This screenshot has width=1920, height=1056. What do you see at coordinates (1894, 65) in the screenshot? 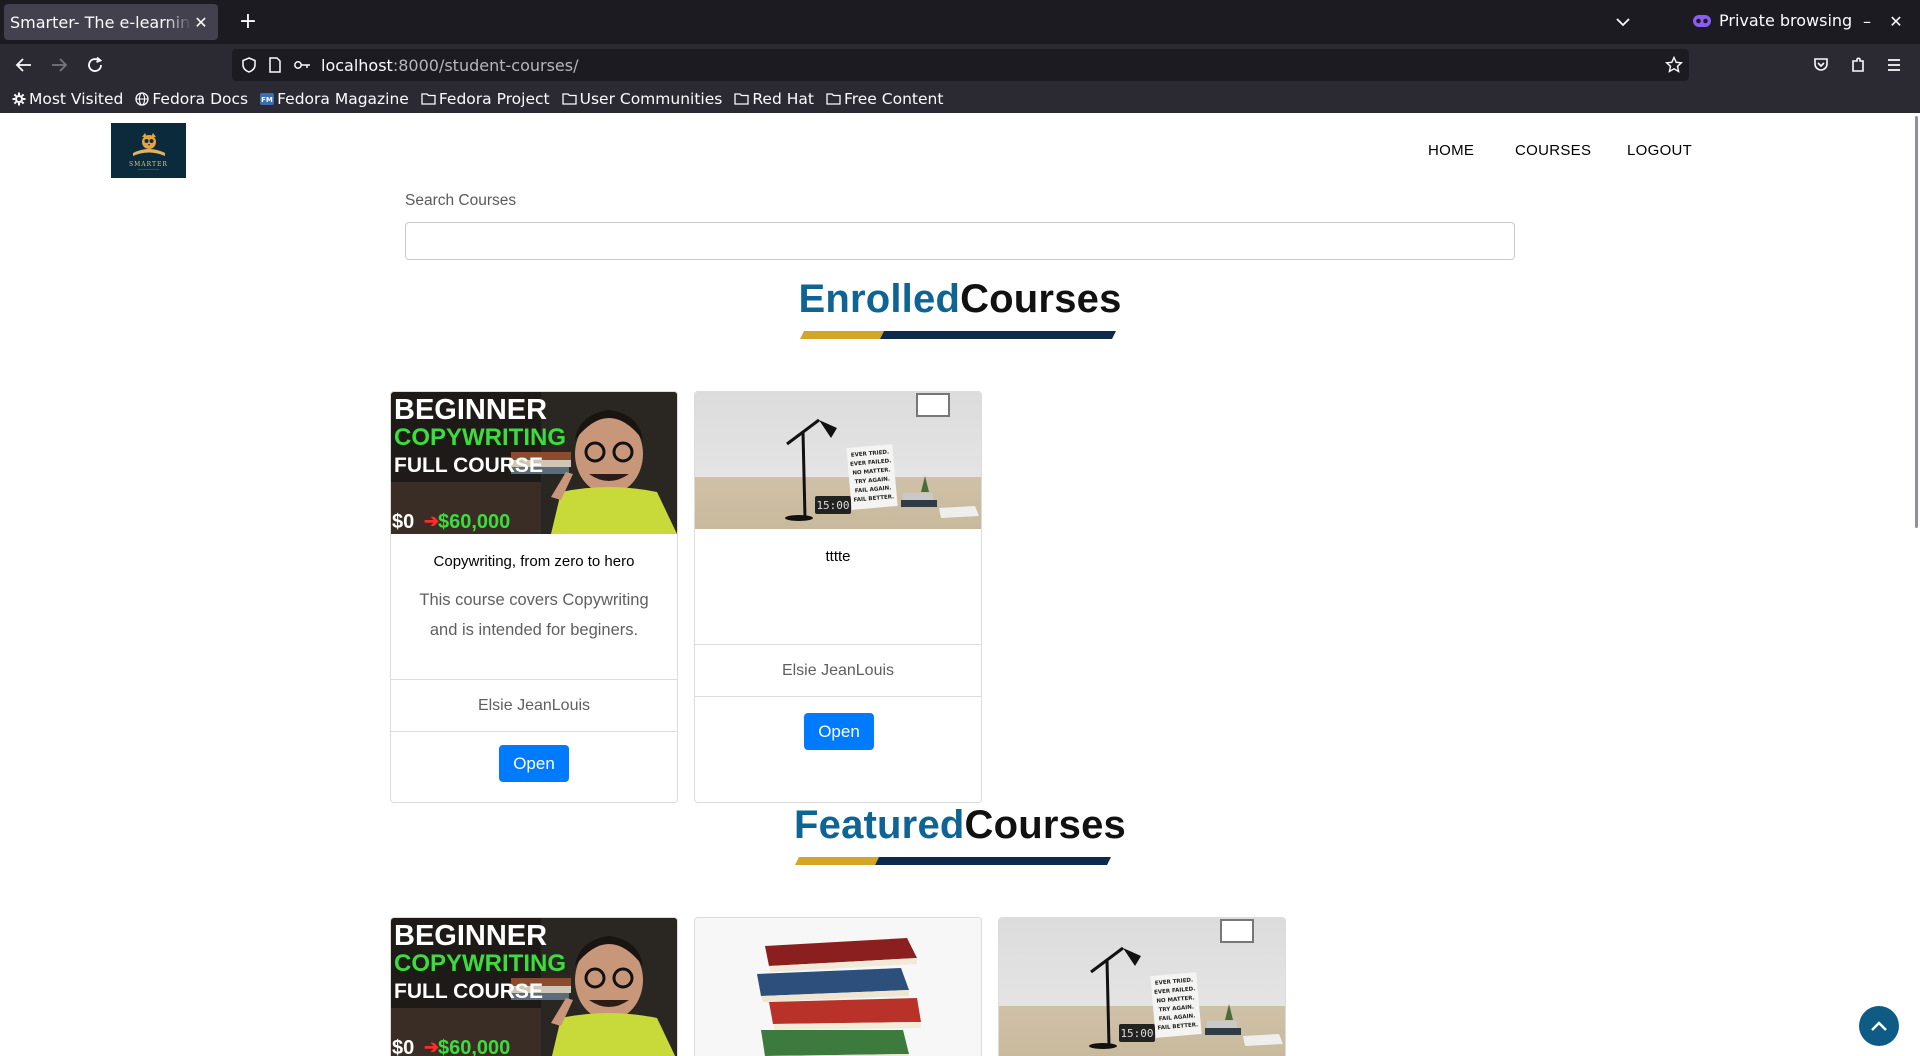
I see `menu-icon` at bounding box center [1894, 65].